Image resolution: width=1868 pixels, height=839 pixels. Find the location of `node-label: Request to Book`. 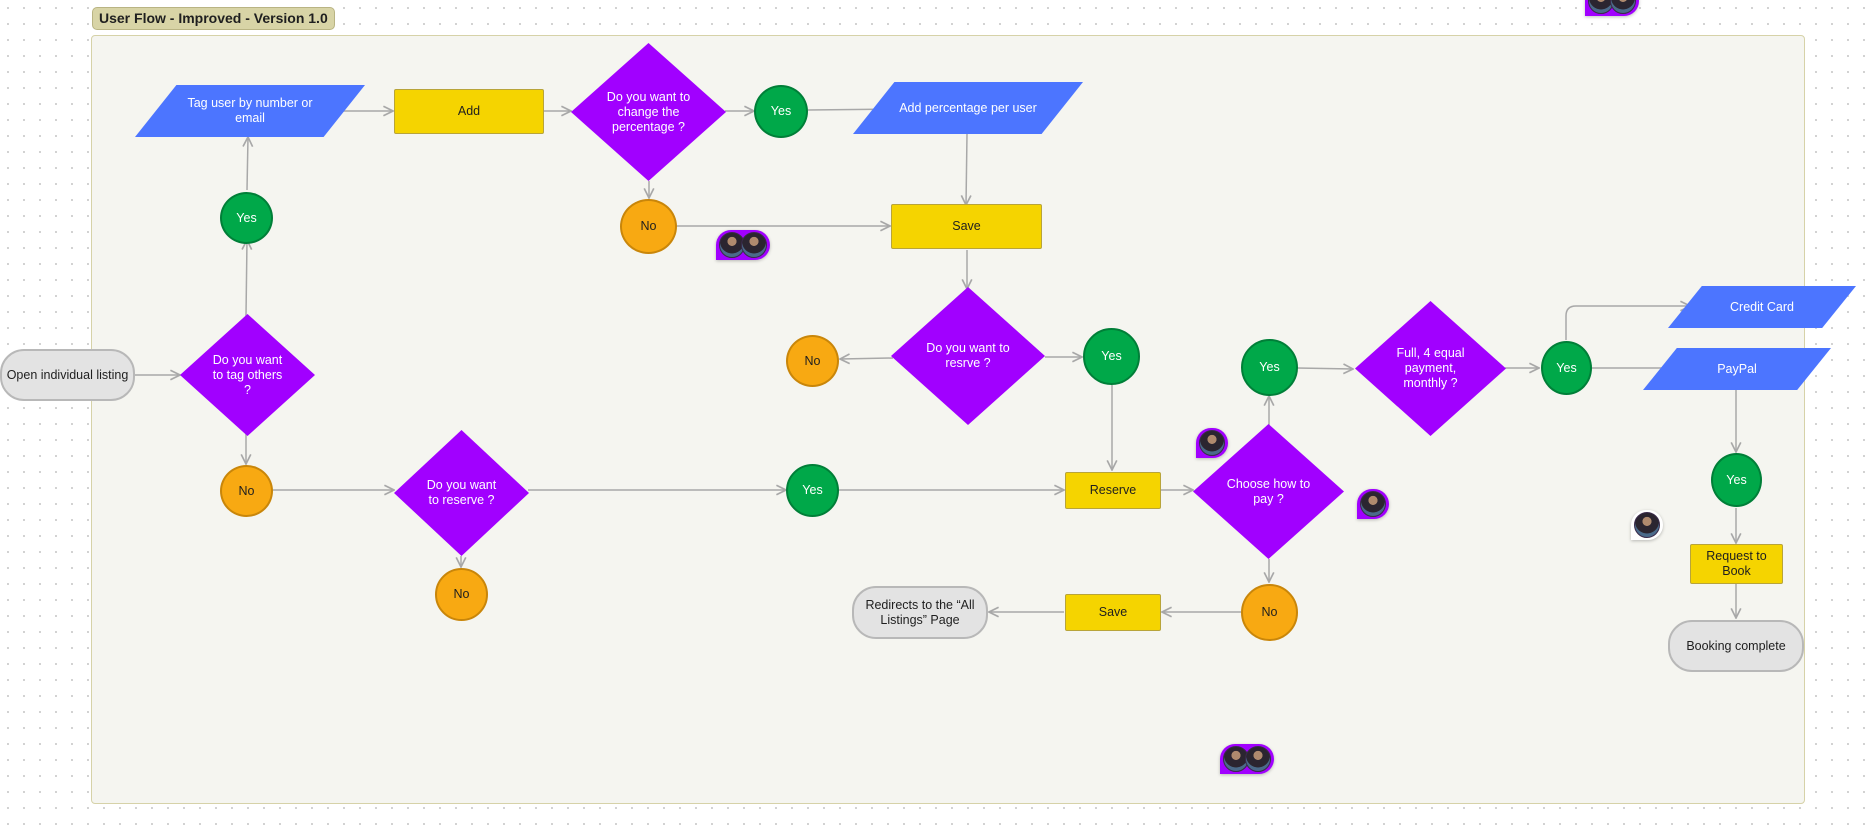

node-label: Request to Book is located at coordinates (1736, 563).